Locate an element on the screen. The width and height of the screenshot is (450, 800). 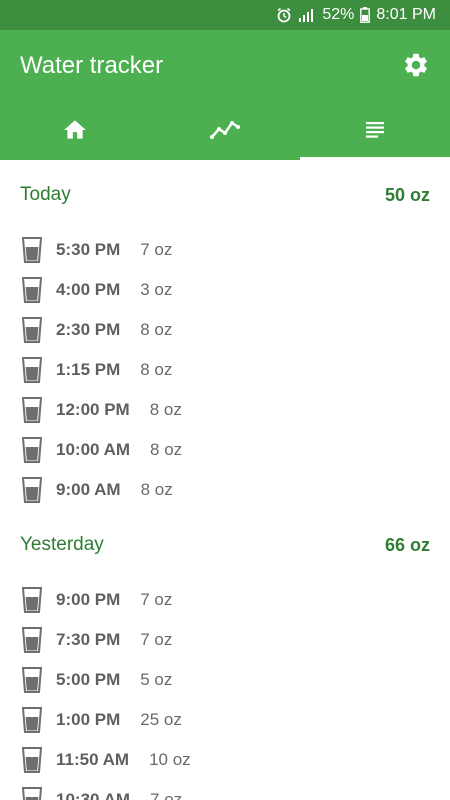
gear-icon is located at coordinates (416, 65).